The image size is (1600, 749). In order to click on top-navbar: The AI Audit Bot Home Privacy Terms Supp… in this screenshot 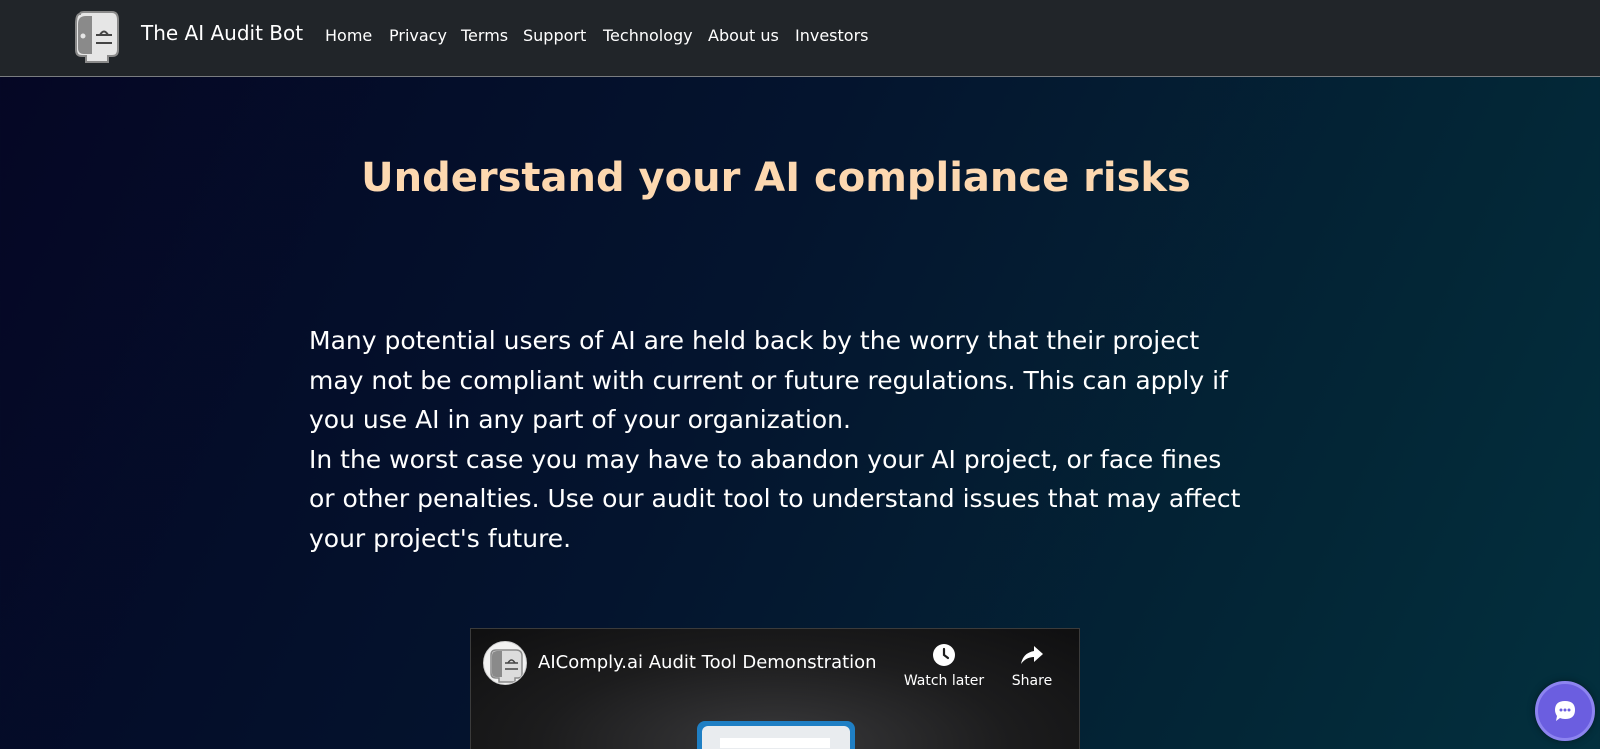, I will do `click(800, 38)`.